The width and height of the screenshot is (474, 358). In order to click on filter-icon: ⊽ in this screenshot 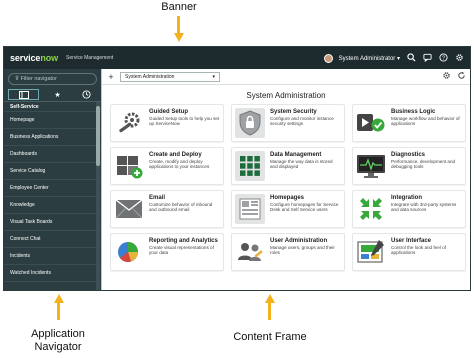, I will do `click(17, 79)`.